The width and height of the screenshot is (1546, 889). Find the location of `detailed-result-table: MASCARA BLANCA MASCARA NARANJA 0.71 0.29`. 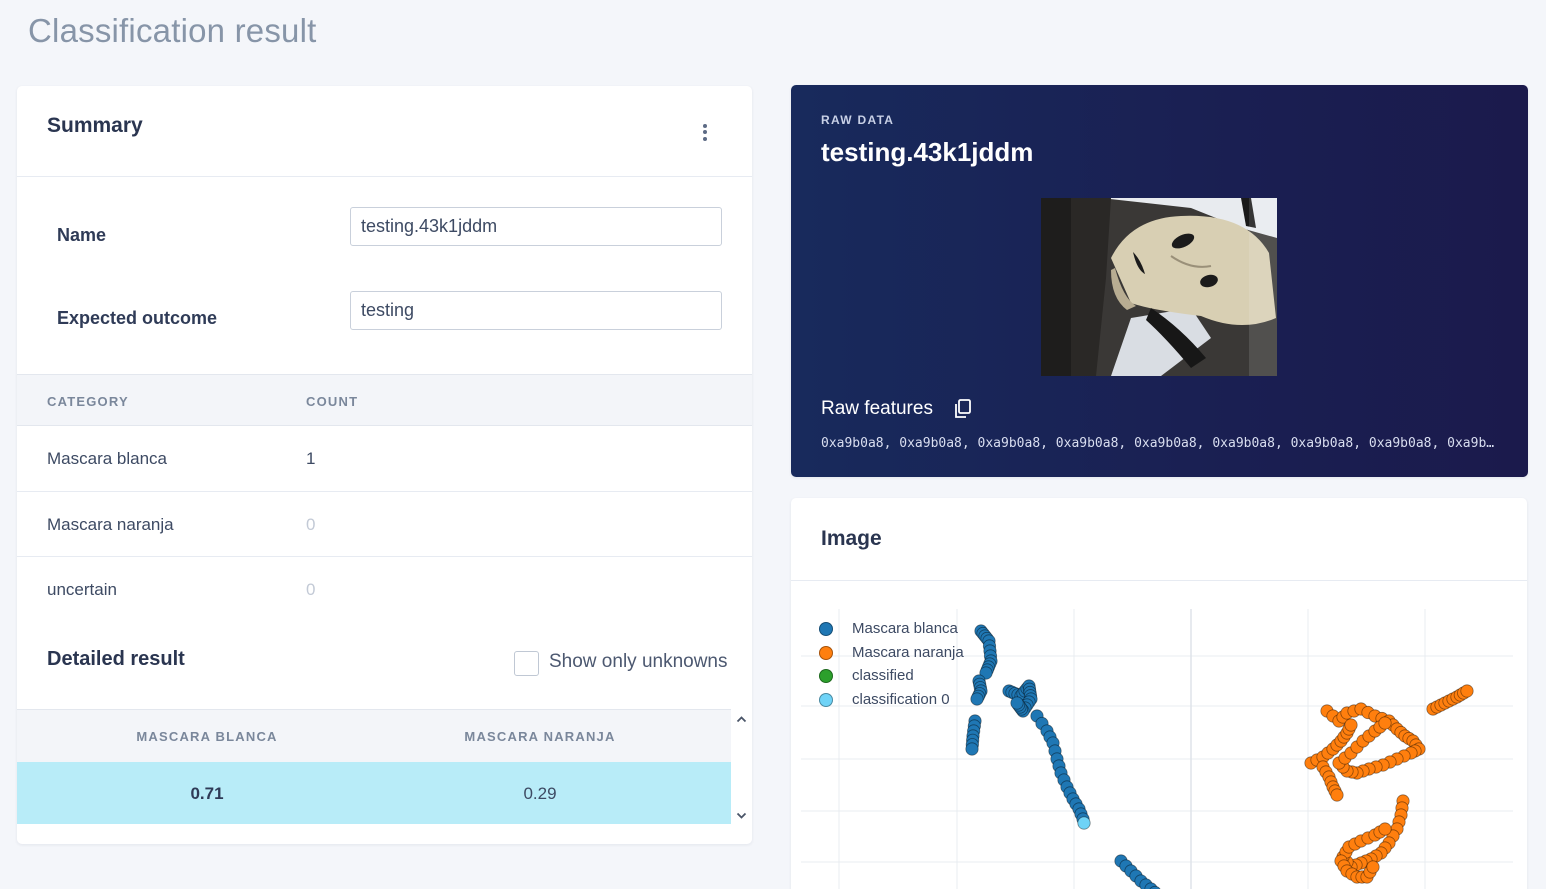

detailed-result-table: MASCARA BLANCA MASCARA NARANJA 0.71 0.29 is located at coordinates (384, 767).